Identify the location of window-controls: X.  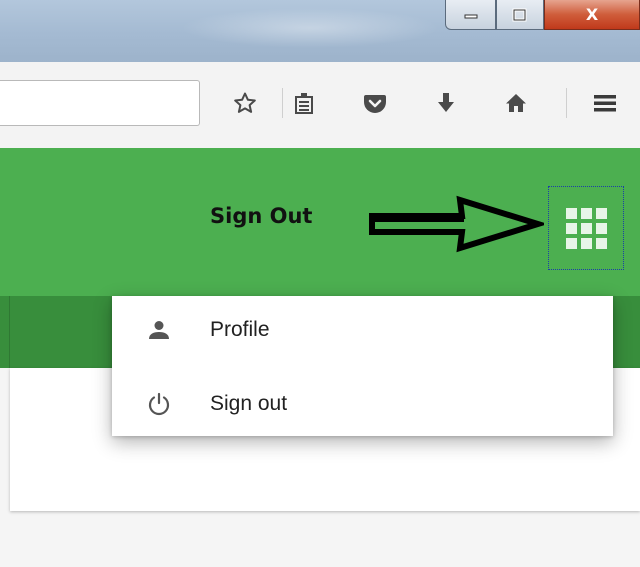
(542, 16).